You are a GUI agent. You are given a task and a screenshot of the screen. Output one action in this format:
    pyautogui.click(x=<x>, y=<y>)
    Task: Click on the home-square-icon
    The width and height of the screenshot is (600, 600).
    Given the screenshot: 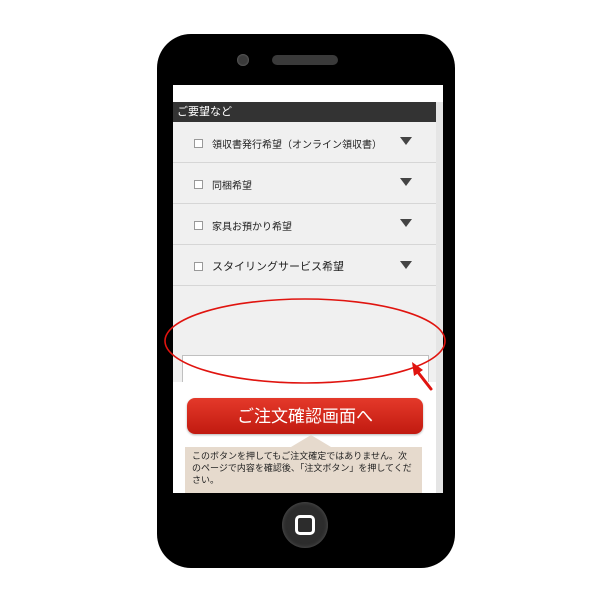 What is the action you would take?
    pyautogui.click(x=305, y=525)
    